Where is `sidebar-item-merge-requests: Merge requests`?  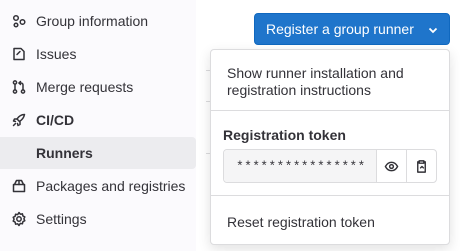
sidebar-item-merge-requests: Merge requests is located at coordinates (98, 87).